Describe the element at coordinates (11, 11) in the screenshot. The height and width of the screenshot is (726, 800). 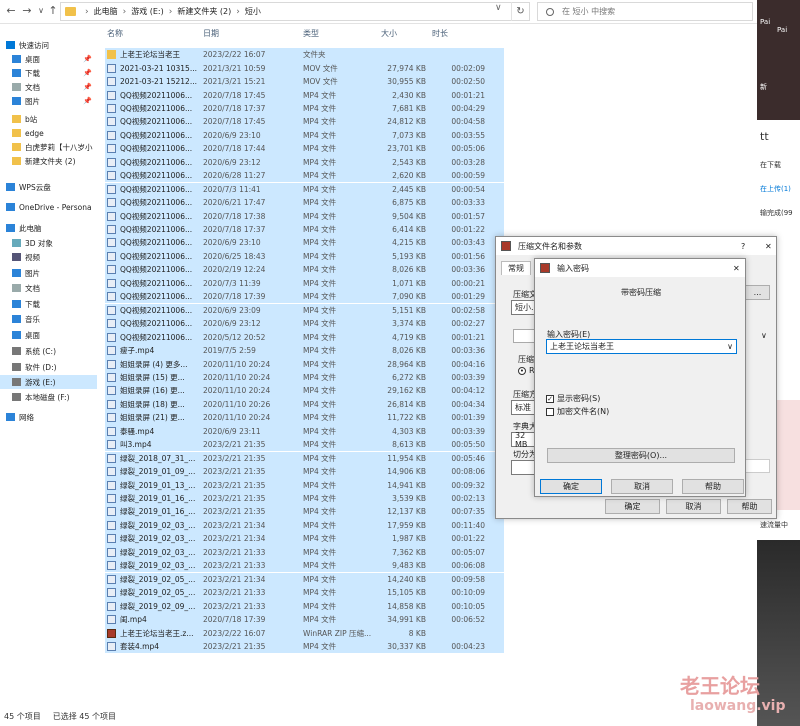
I see `back-icon: ←` at that location.